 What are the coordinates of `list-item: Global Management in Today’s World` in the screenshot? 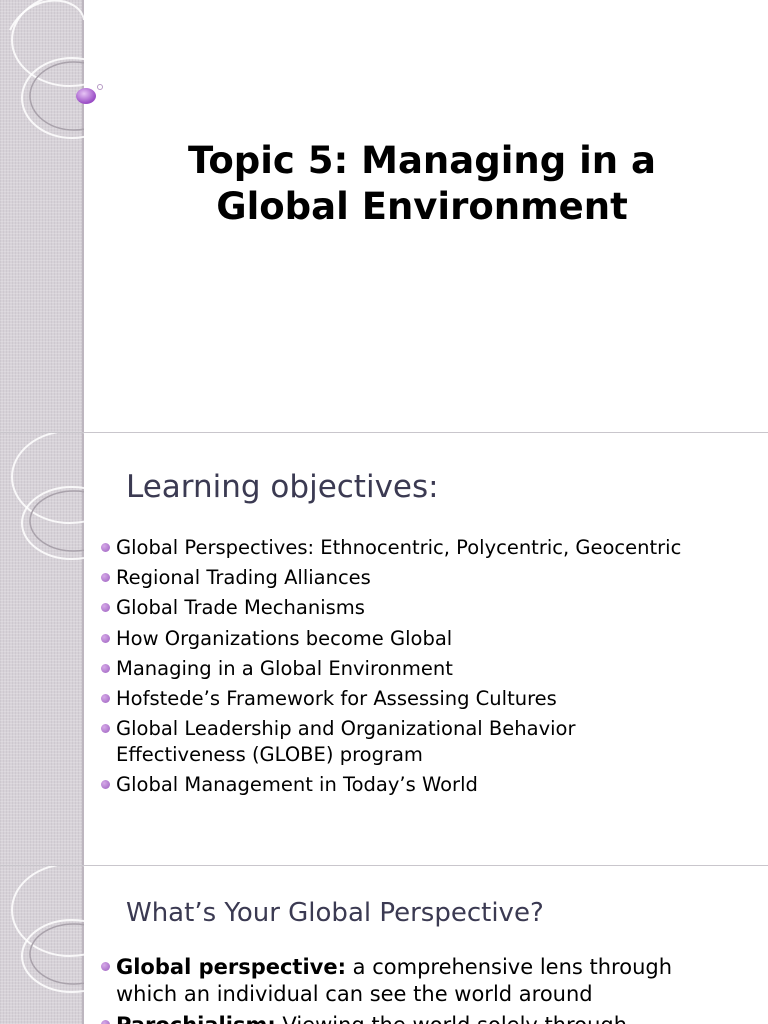 It's located at (430, 785).